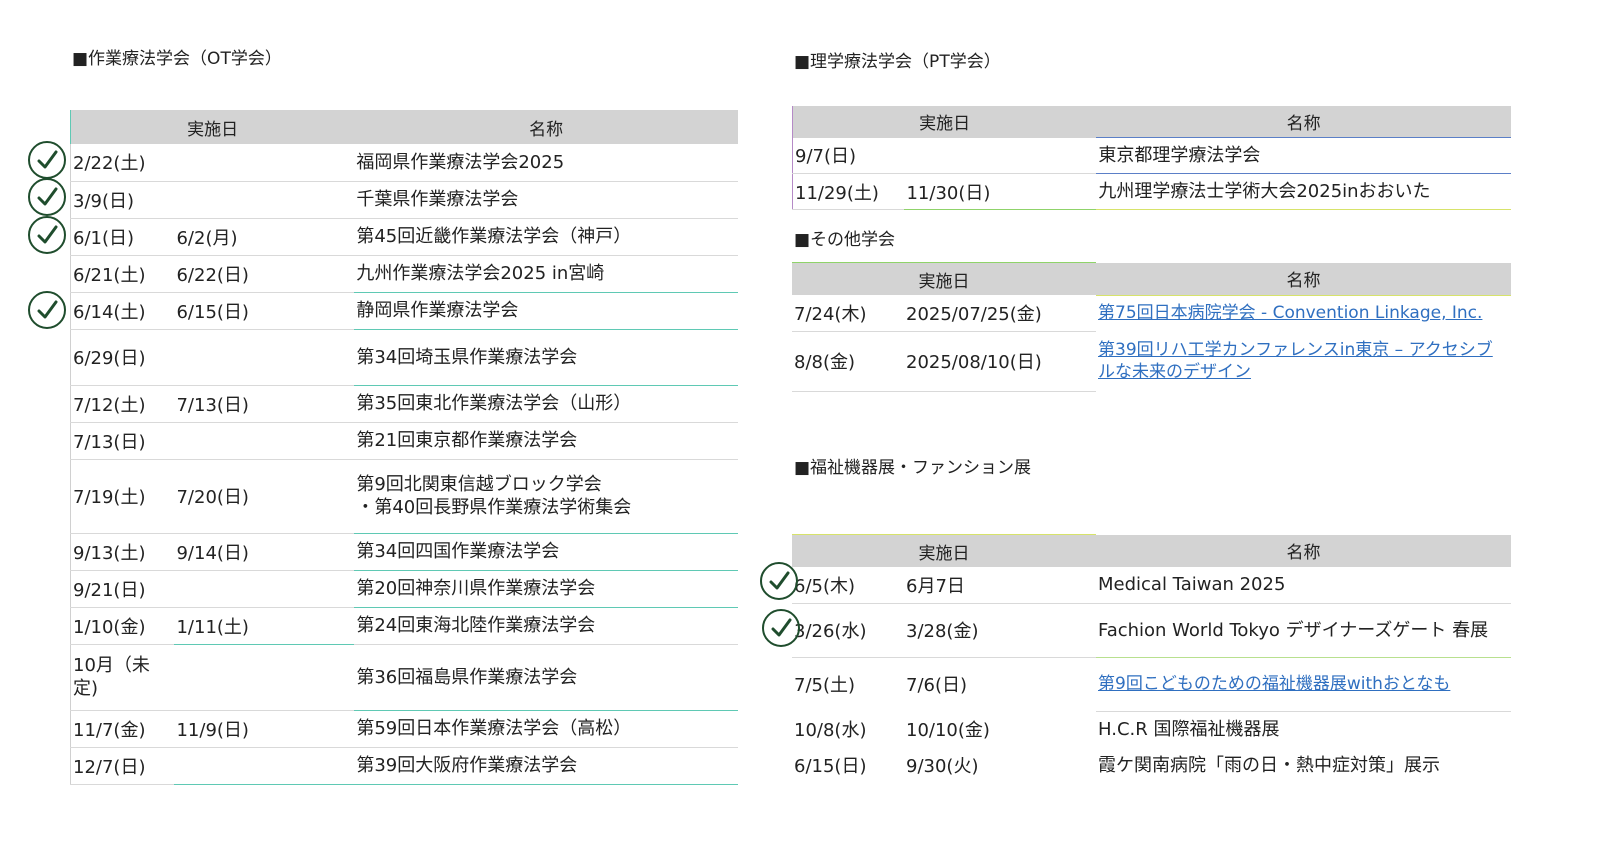 This screenshot has height=850, width=1600. What do you see at coordinates (546, 311) in the screenshot?
I see `event-name: 静岡県作業療法学会` at bounding box center [546, 311].